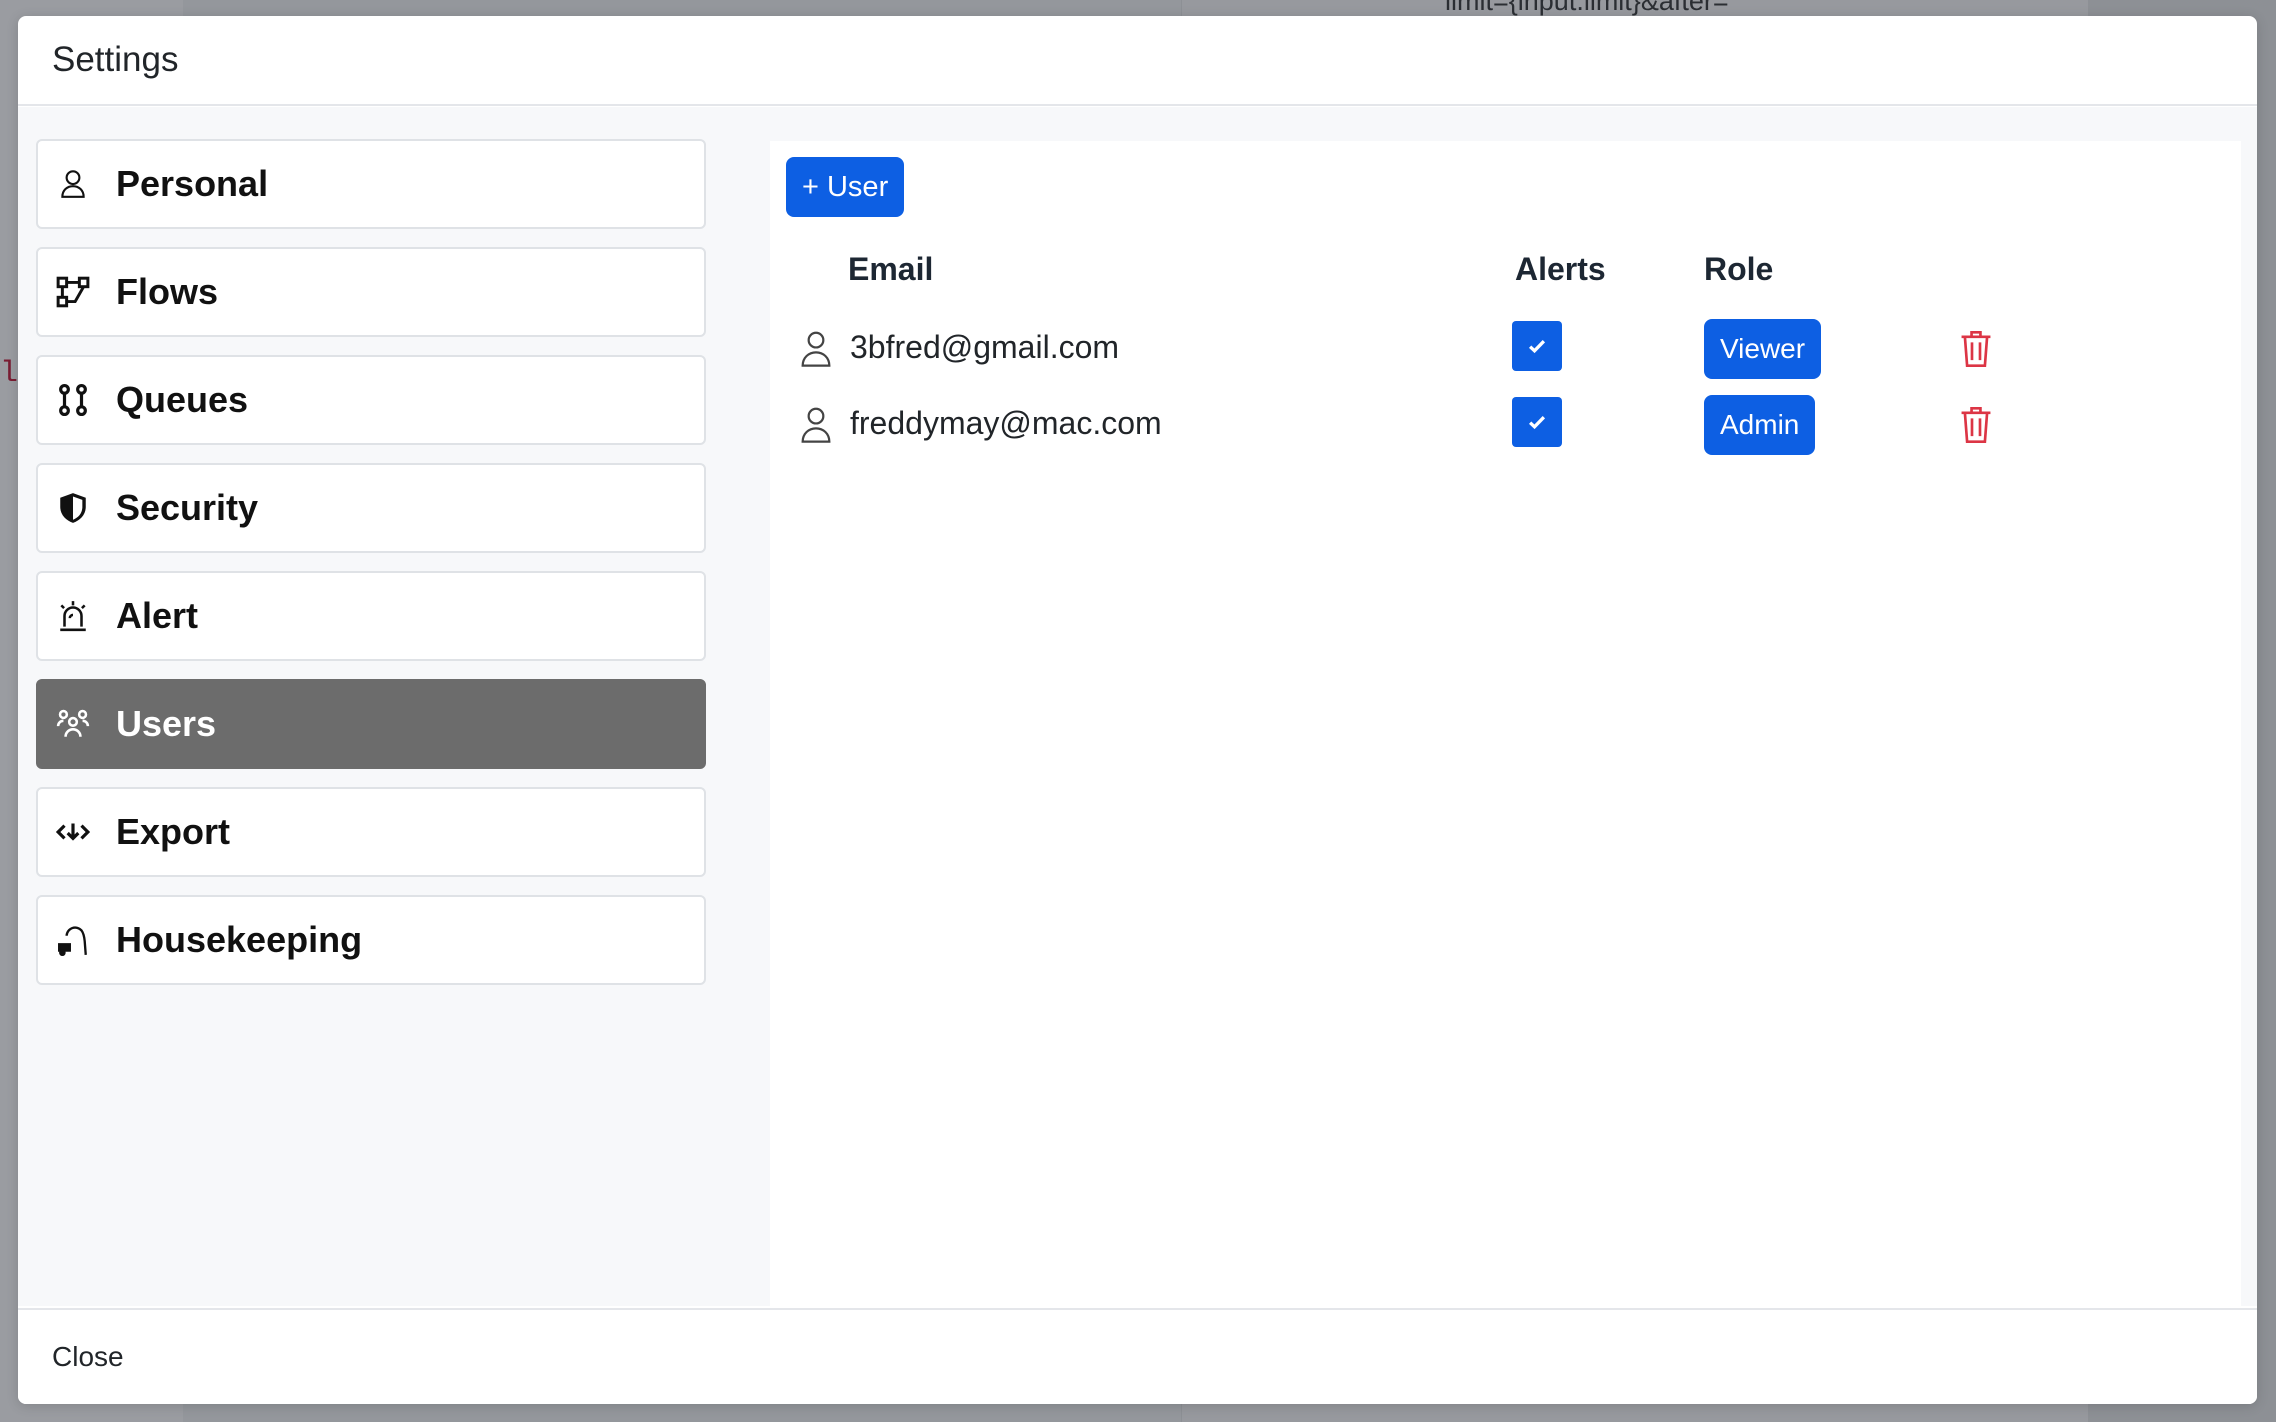 The height and width of the screenshot is (1422, 2276). I want to click on add-user-button: + User, so click(845, 187).